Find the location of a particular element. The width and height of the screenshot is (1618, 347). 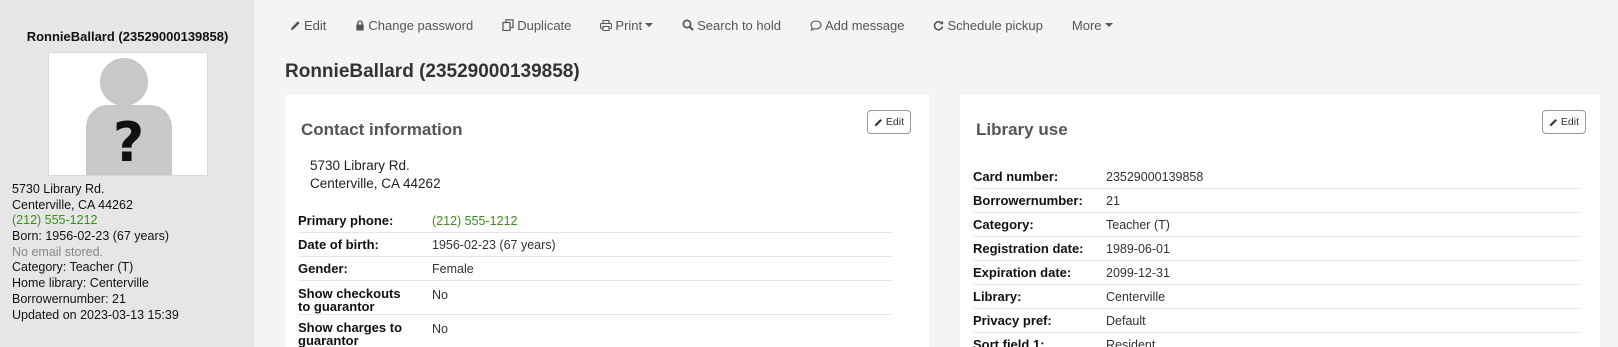

schedule-pickup-button: Schedule pickup is located at coordinates (988, 25).